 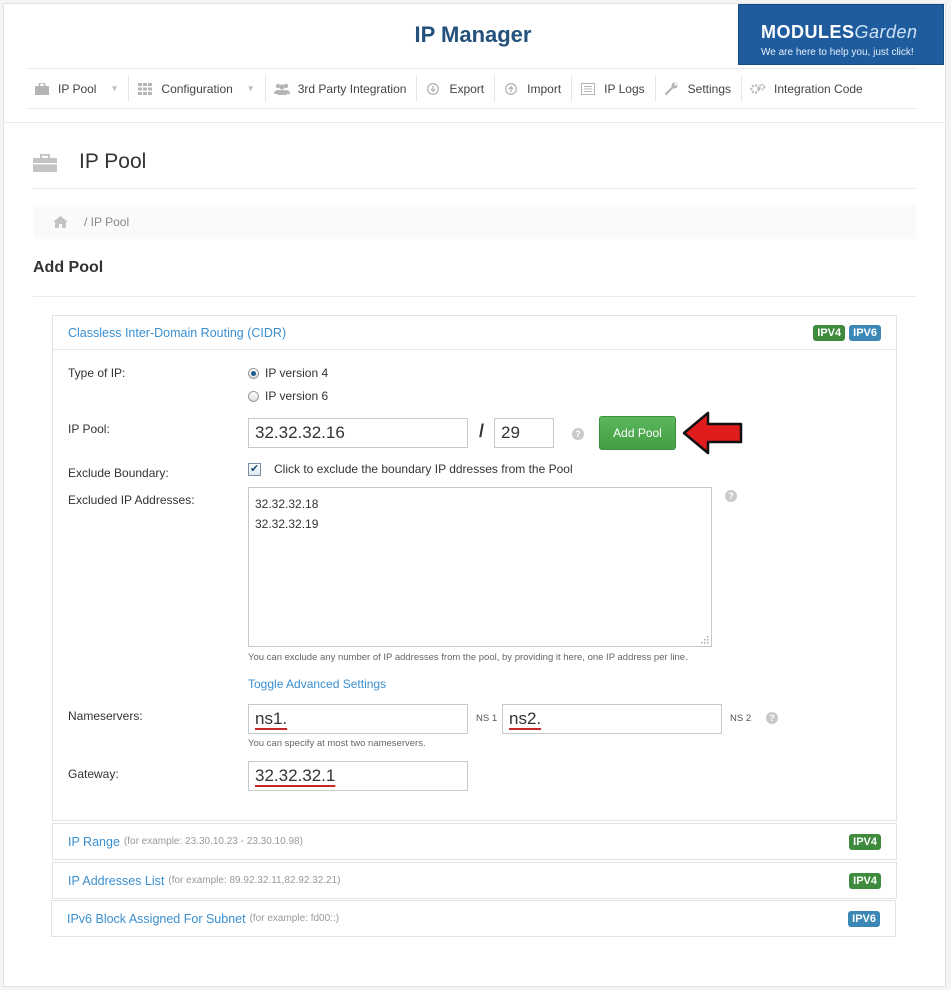 I want to click on ip-range-hint: (for example: 23.30.10.23 - 23.30.10.98), so click(x=213, y=841).